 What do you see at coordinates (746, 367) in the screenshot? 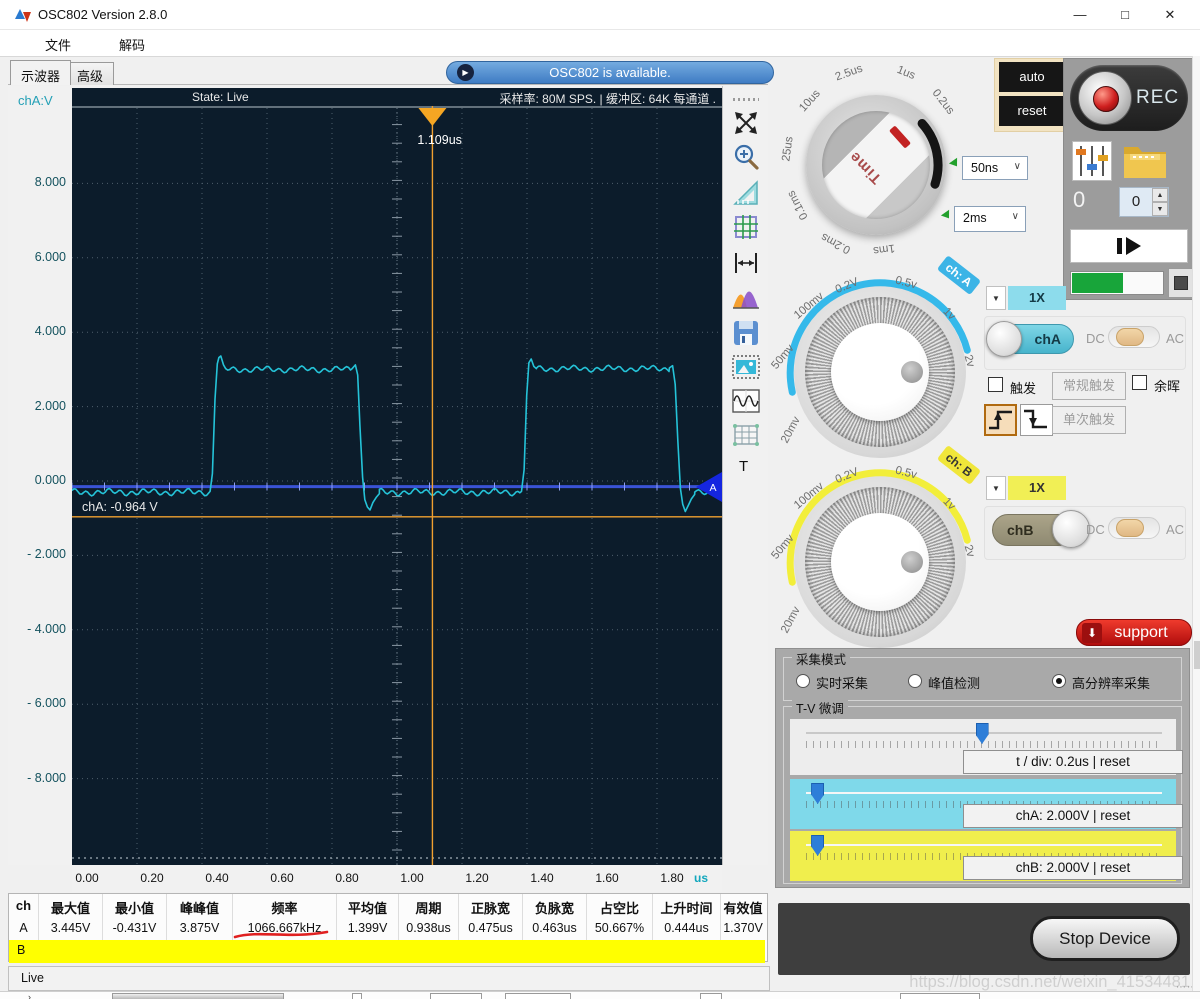
I see `screenshot-button` at bounding box center [746, 367].